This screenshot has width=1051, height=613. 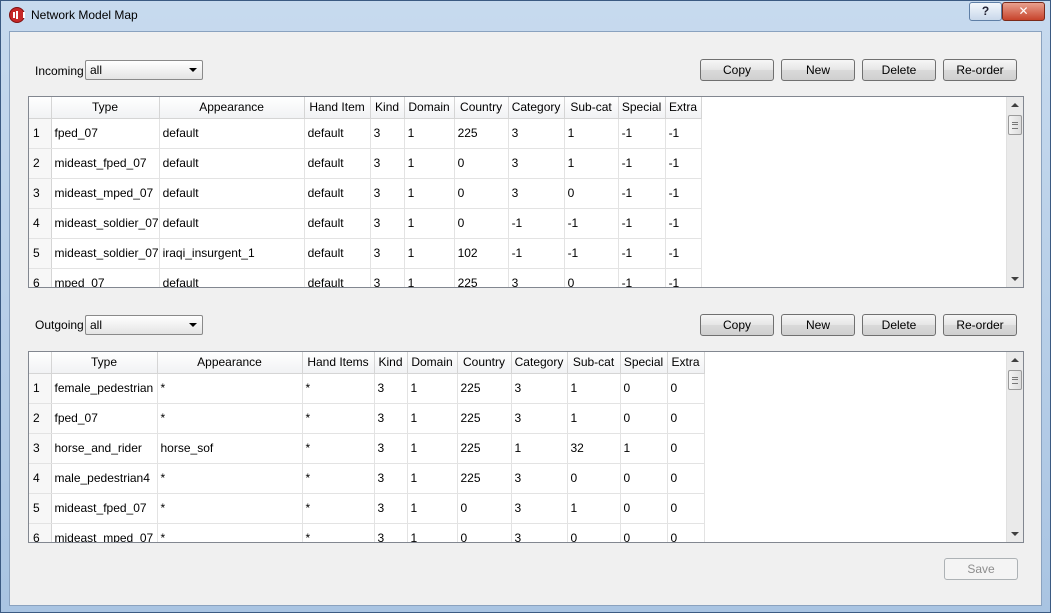 I want to click on table-row: 2 fped_07 * * 3 1 225 3 1 0 0, so click(x=367, y=418).